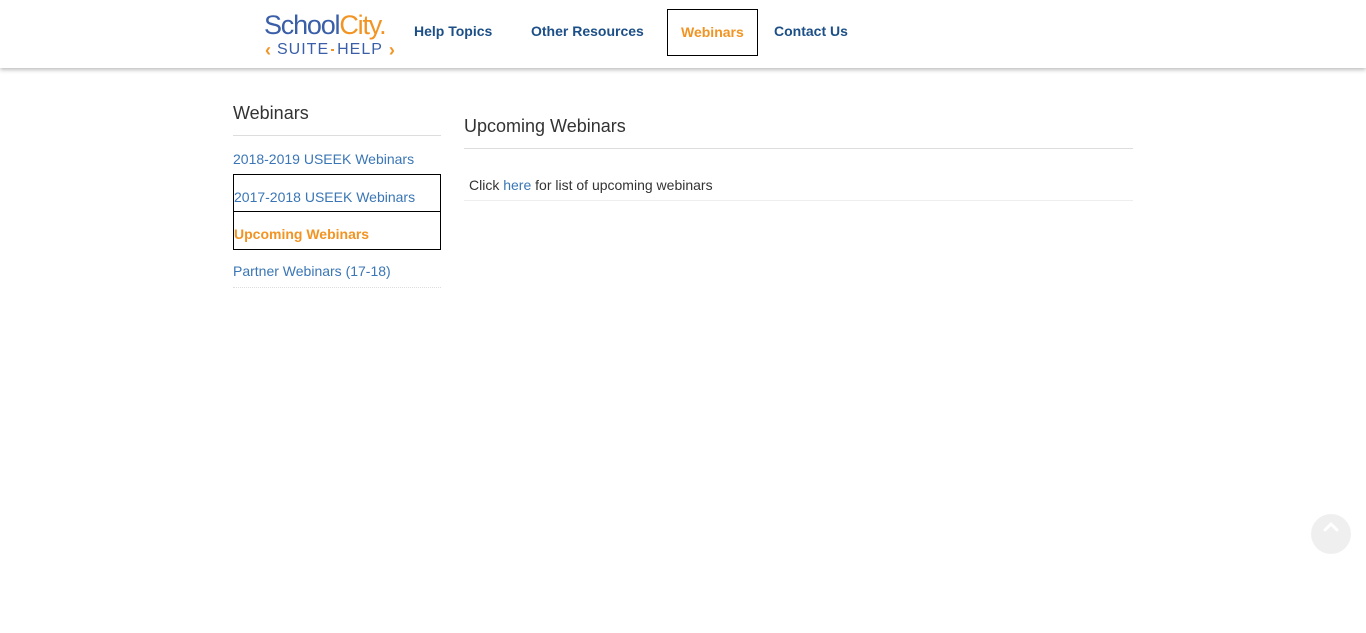  I want to click on logo-dash, so click(333, 50).